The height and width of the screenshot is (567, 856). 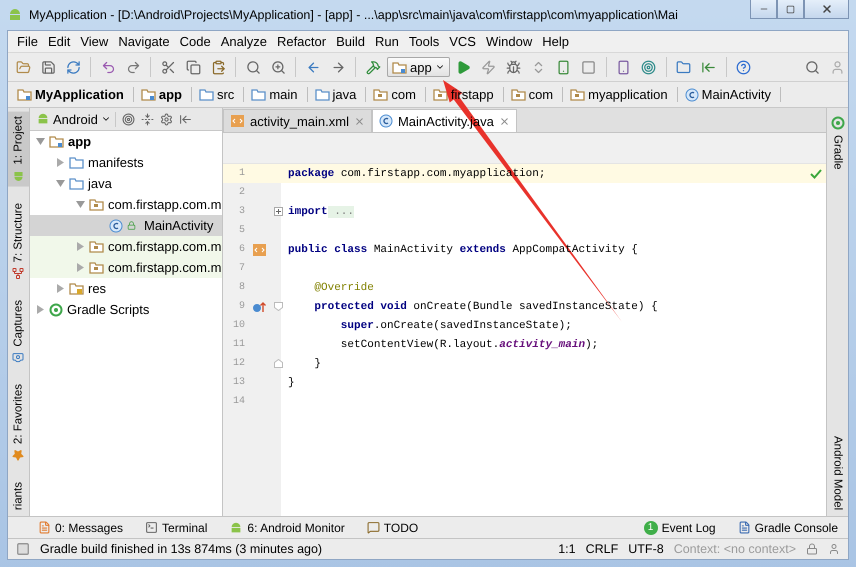 I want to click on forward-icon, so click(x=338, y=67).